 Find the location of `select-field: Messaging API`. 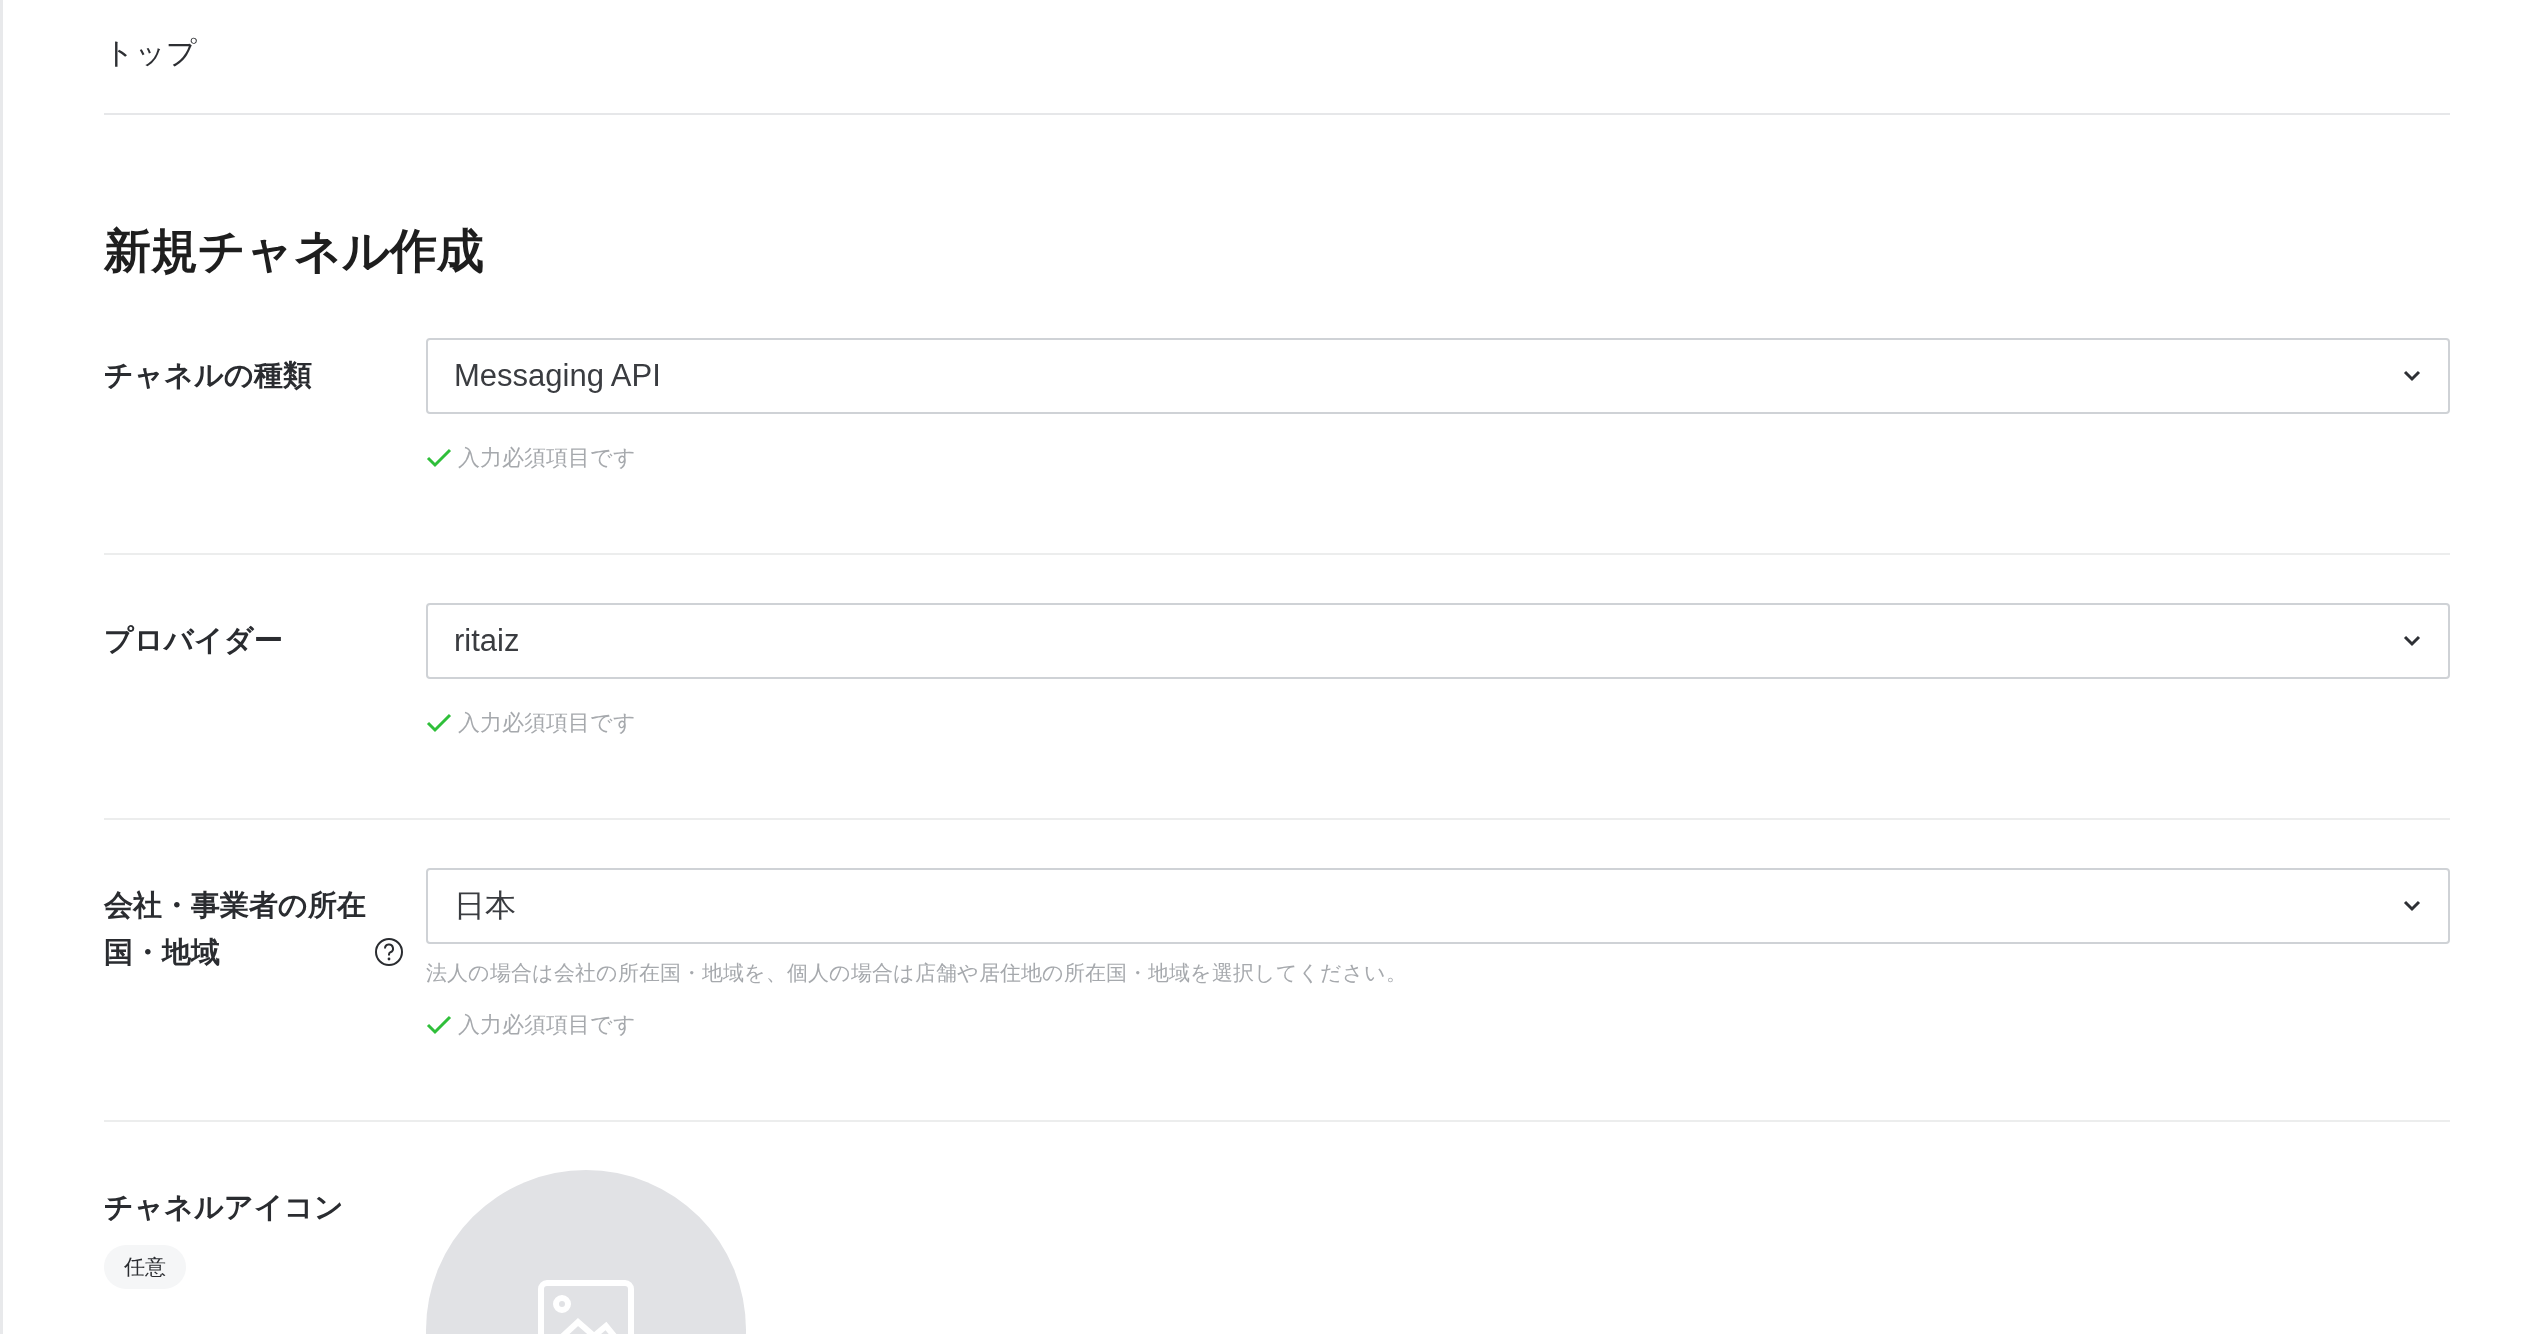

select-field: Messaging API is located at coordinates (1438, 376).